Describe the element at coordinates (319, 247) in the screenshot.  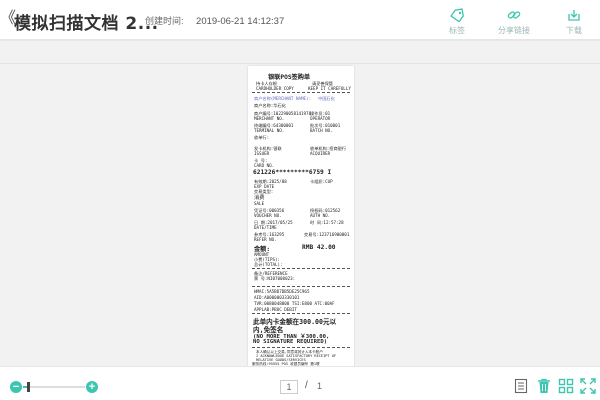
I see `receipt-amount-value: RMB 42.00` at that location.